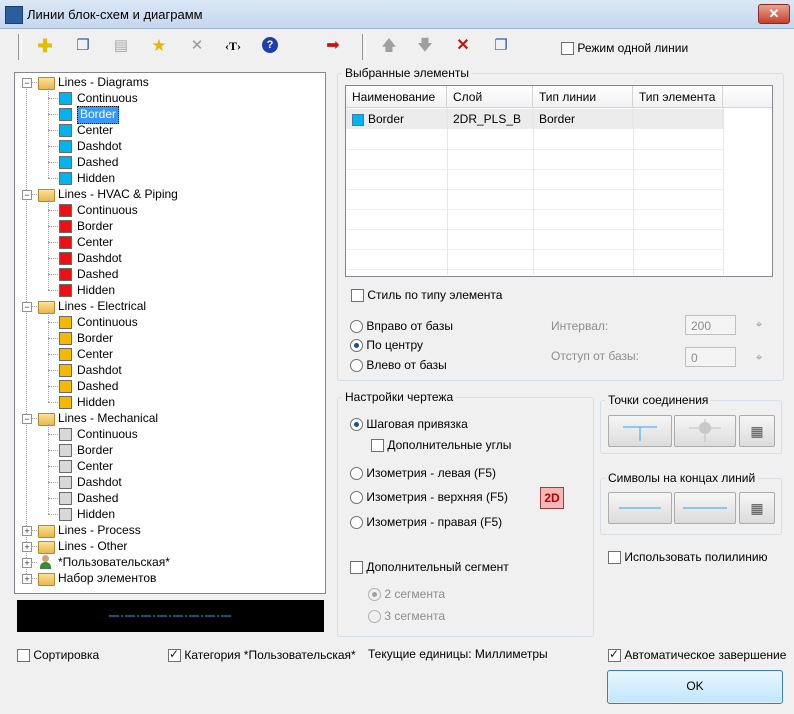 The image size is (794, 714). I want to click on column-header-layer: Слой, so click(490, 97).